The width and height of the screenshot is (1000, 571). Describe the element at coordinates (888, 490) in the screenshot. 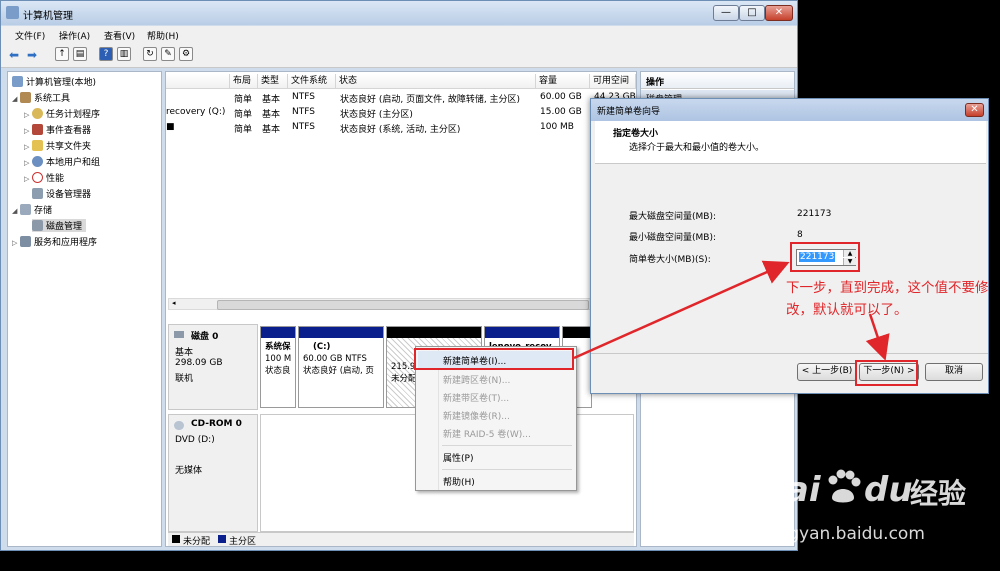

I see `watermark-brand-2: du` at that location.